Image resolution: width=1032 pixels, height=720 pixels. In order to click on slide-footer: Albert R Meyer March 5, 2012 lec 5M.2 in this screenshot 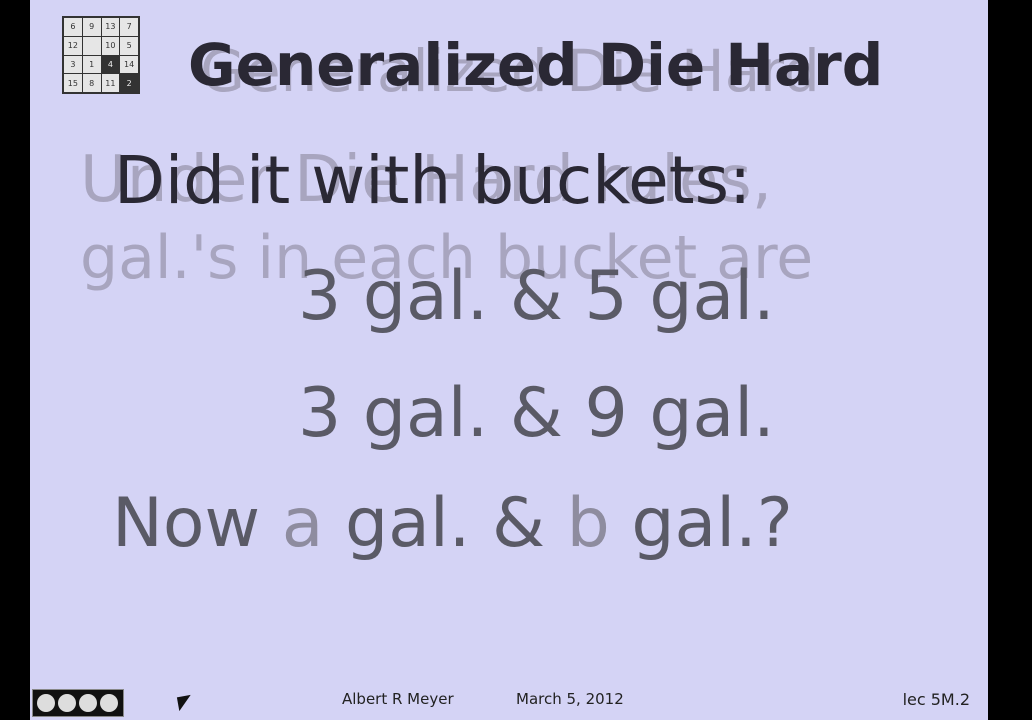, I will do `click(509, 700)`.